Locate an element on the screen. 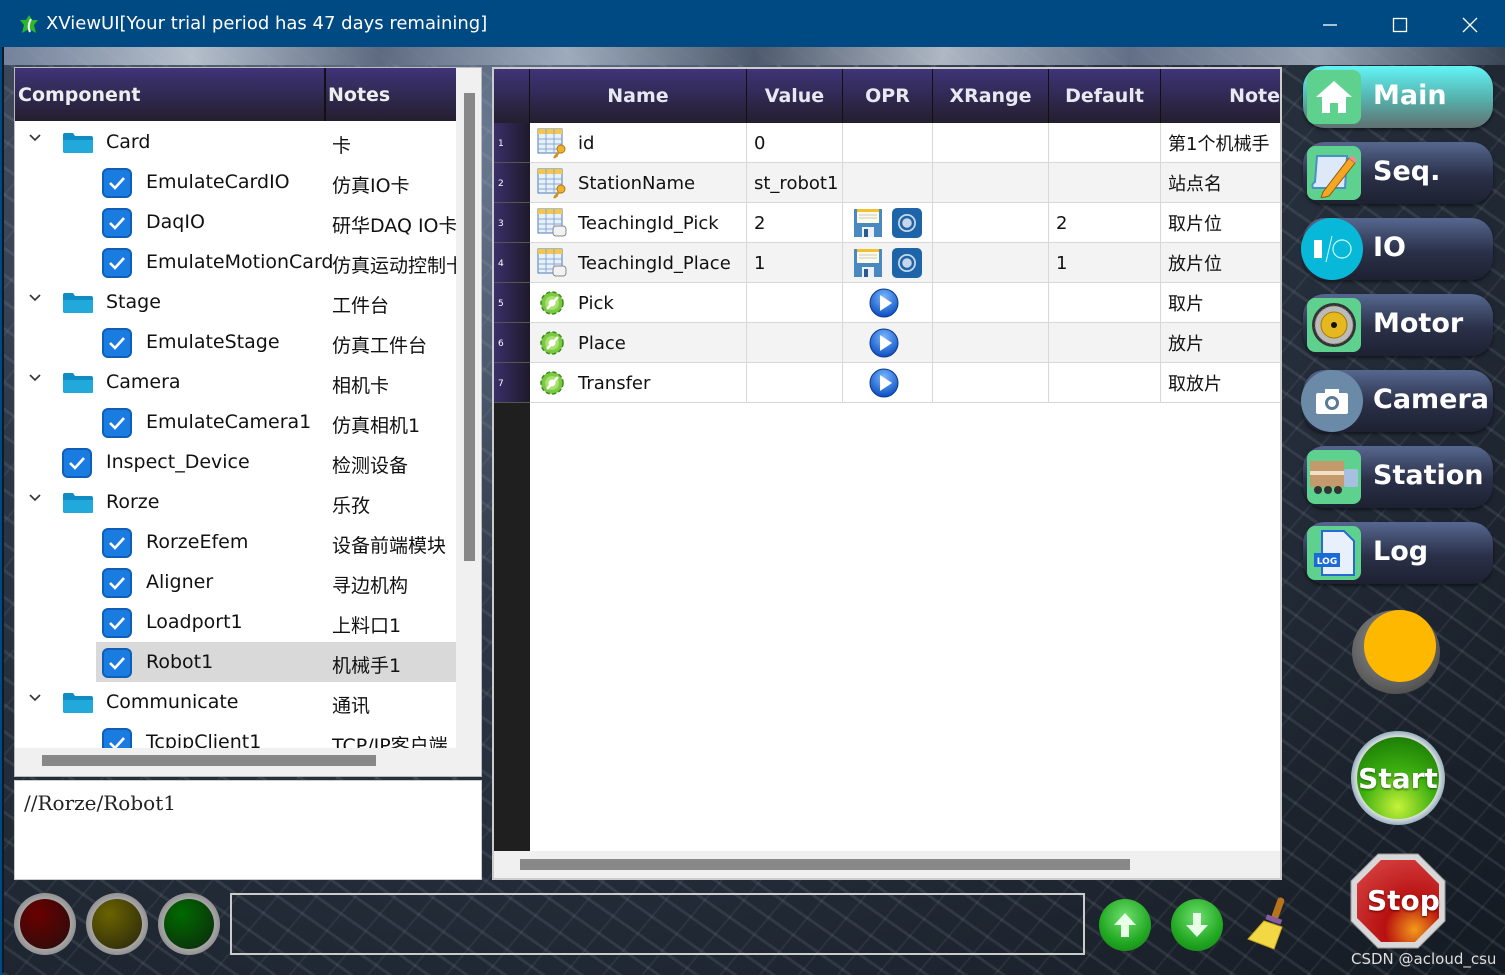 The height and width of the screenshot is (975, 1505). grid-row: 1 id 0 第1个机械手 is located at coordinates (887, 143).